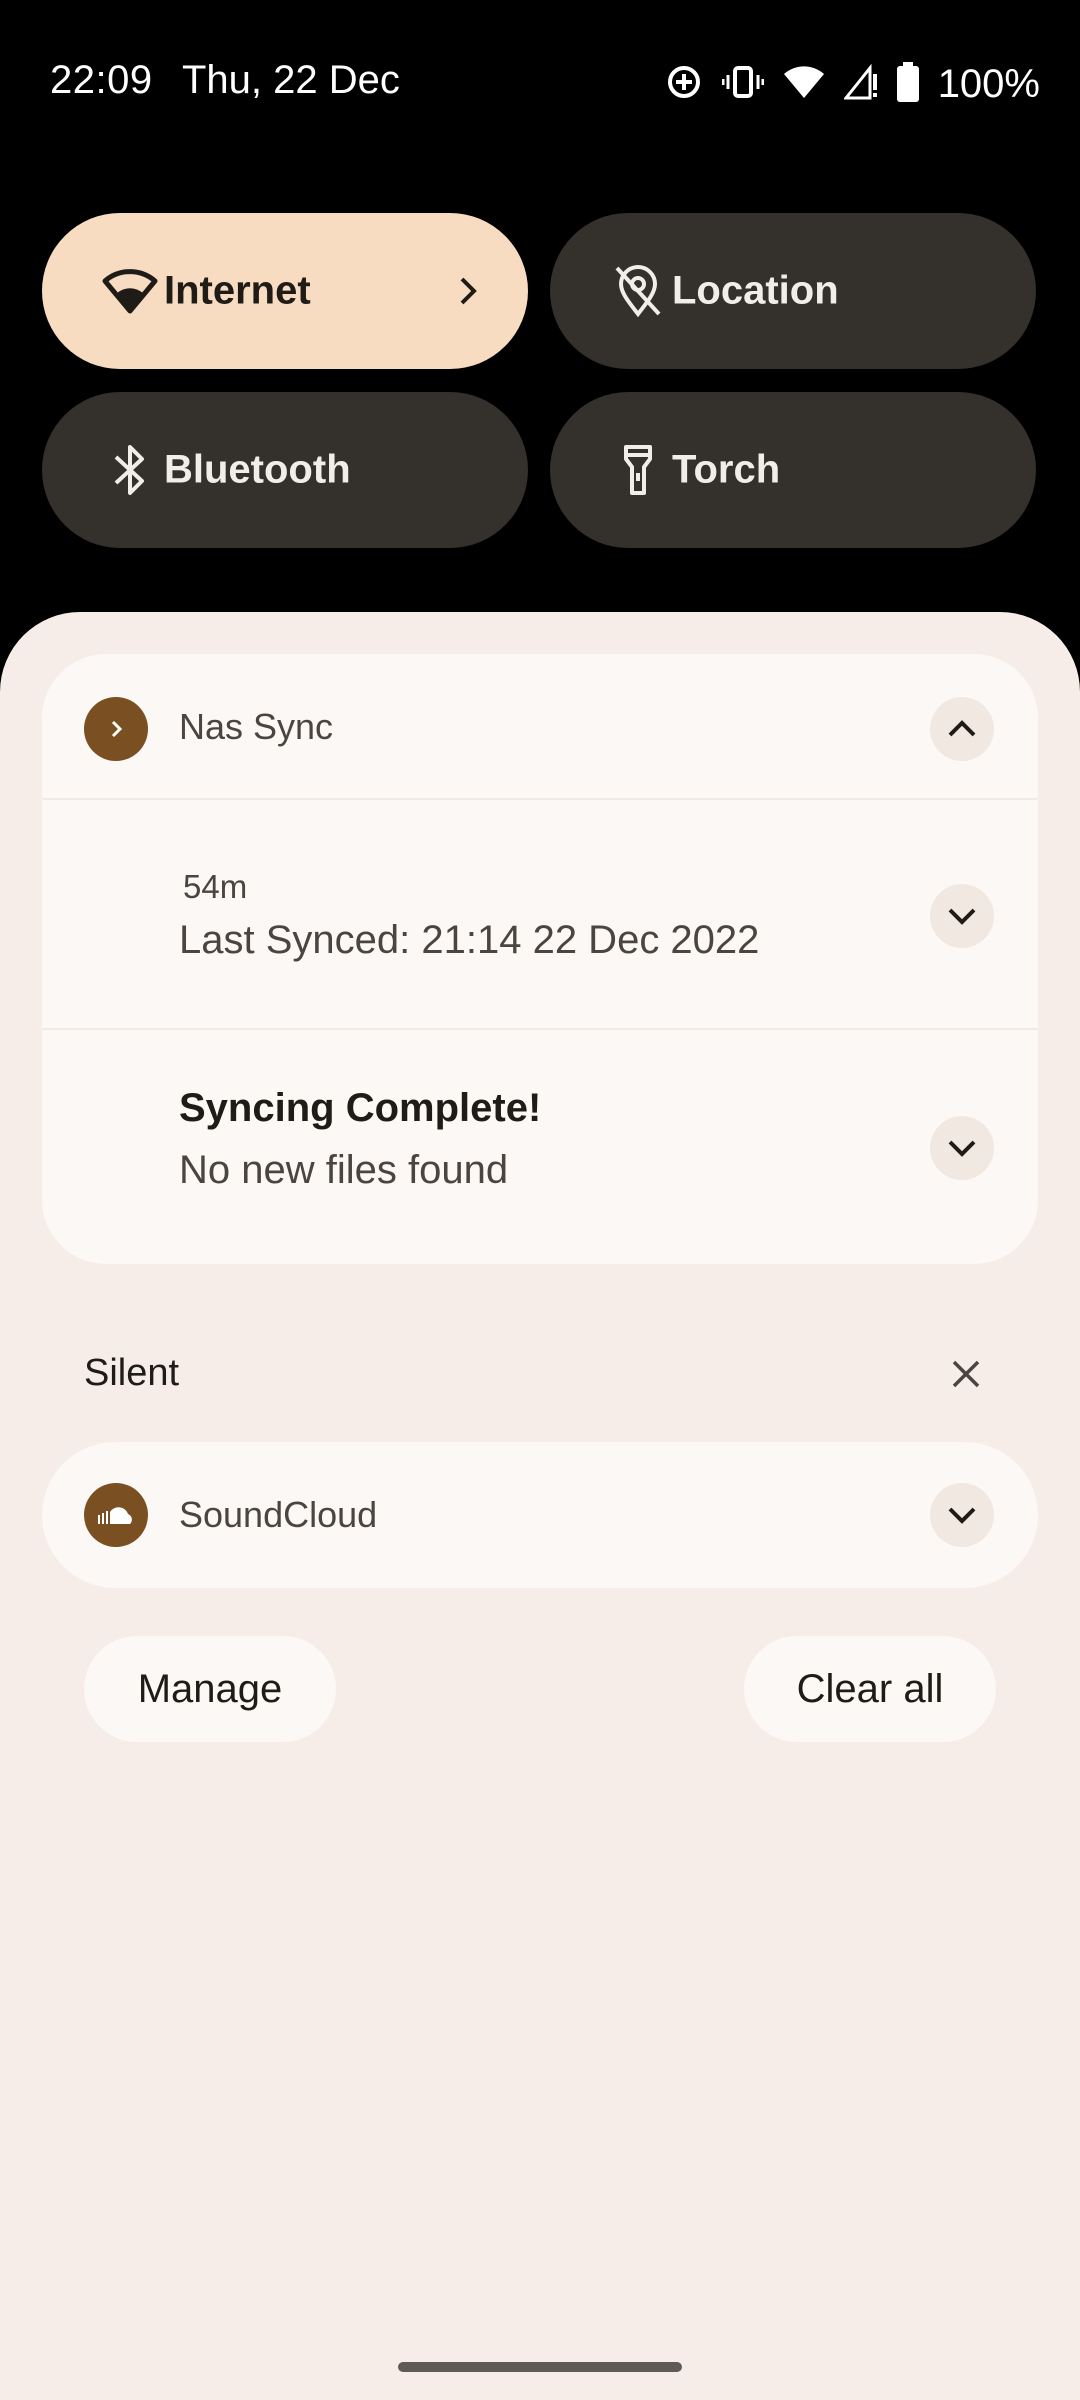 Image resolution: width=1080 pixels, height=2400 pixels. What do you see at coordinates (257, 469) in the screenshot?
I see `tile-label: Bluetooth` at bounding box center [257, 469].